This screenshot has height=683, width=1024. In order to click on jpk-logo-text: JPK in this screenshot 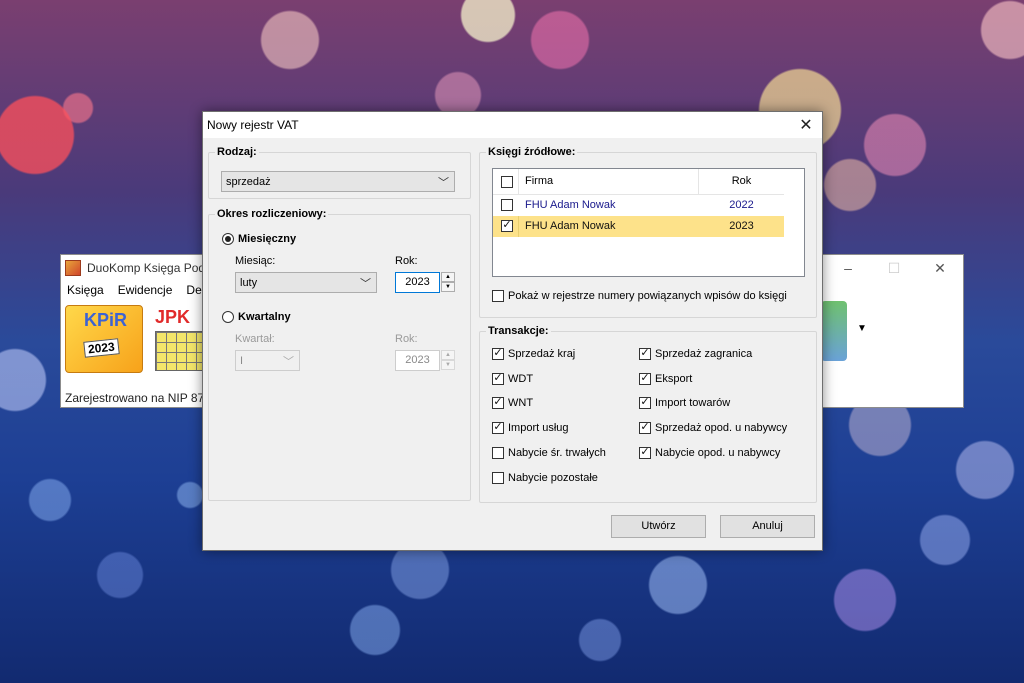, I will do `click(173, 317)`.